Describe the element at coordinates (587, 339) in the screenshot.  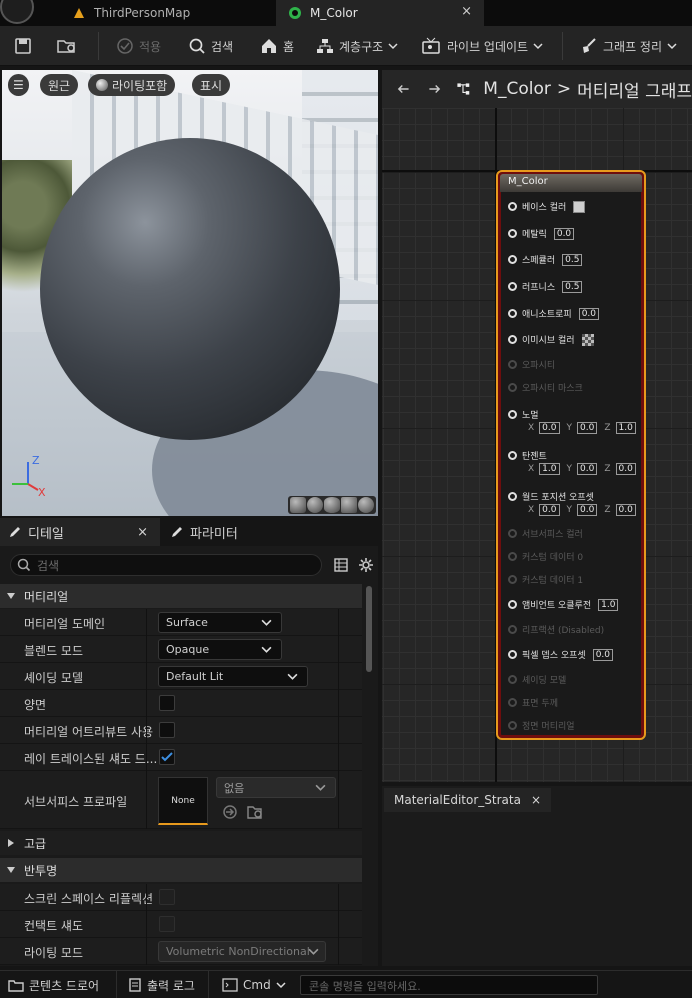
I see `emissive-color-swatch` at that location.